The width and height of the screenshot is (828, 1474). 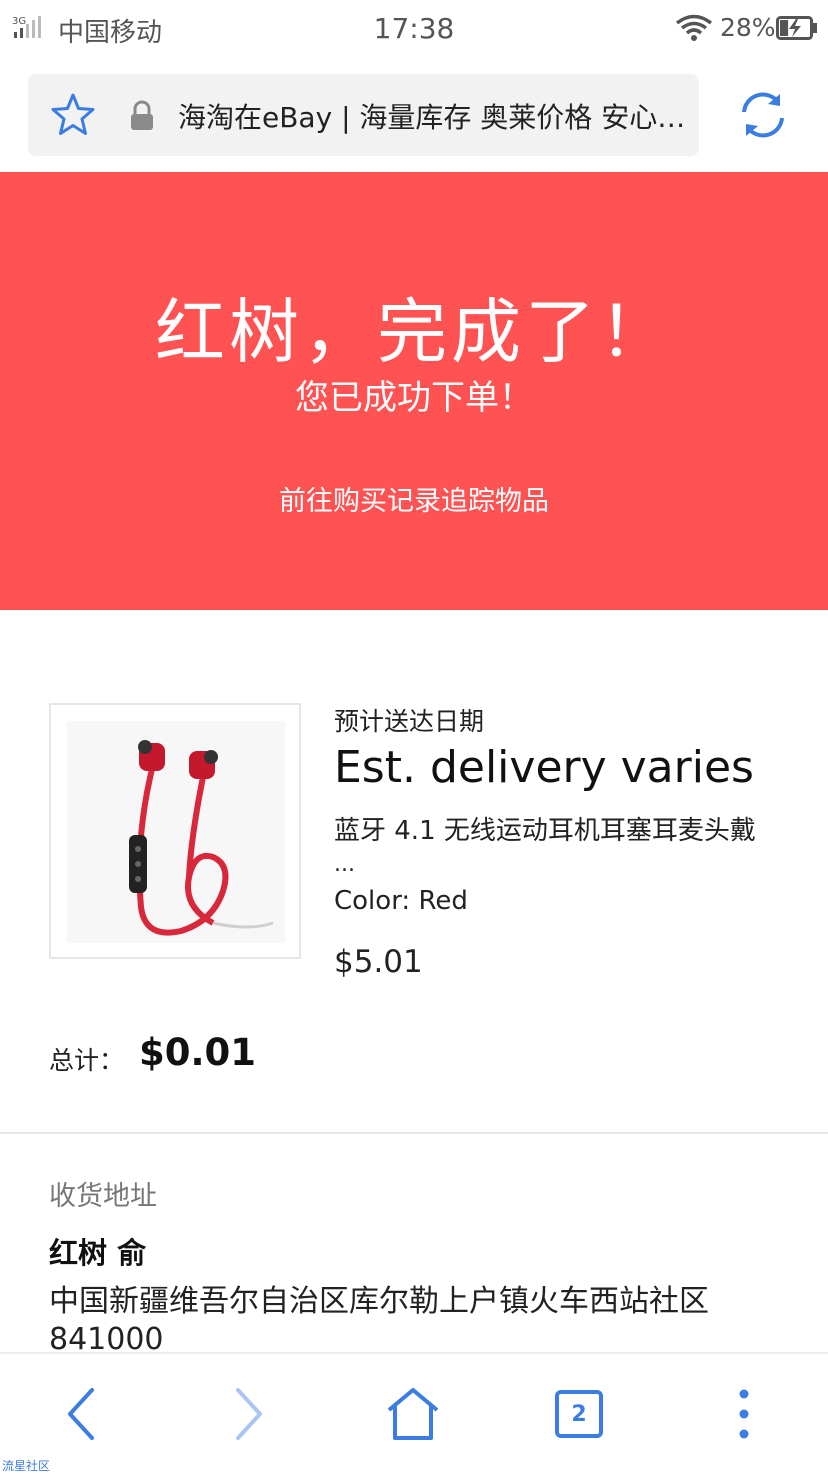 I want to click on lock-icon, so click(x=142, y=115).